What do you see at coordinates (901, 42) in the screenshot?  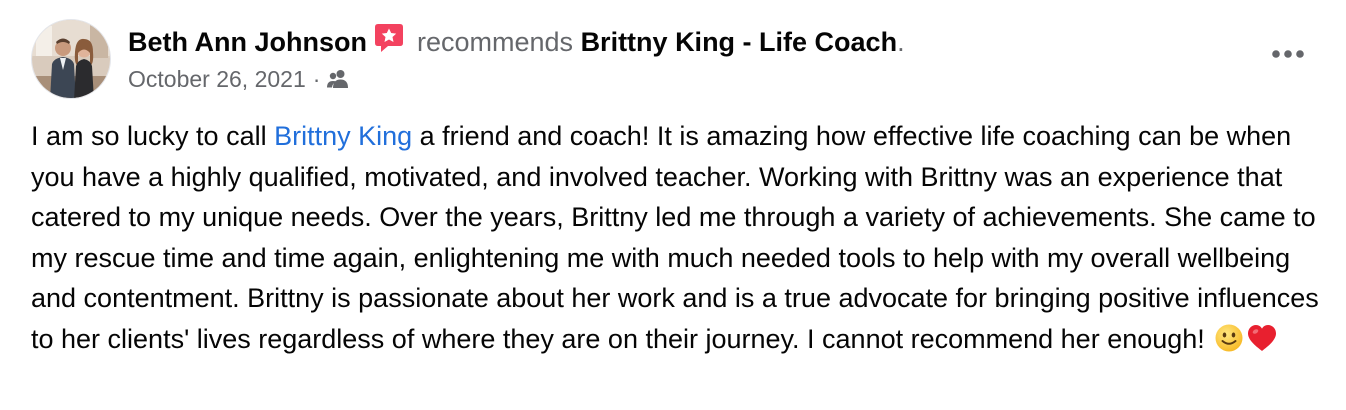 I see `page-name-suffix: .` at bounding box center [901, 42].